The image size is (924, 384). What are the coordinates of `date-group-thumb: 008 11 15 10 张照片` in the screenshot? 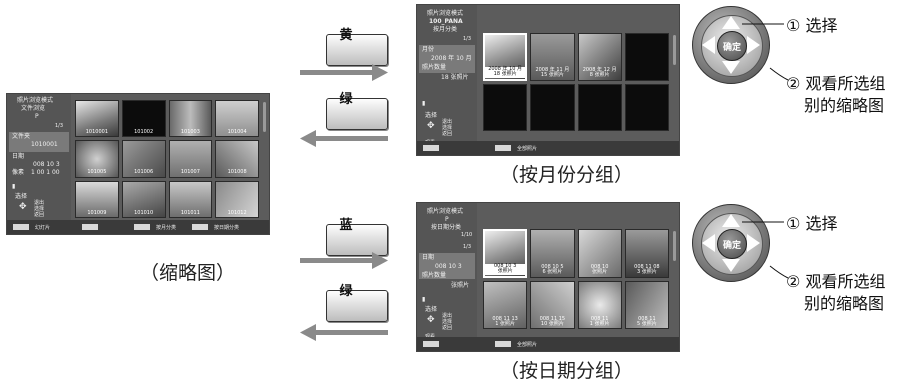 It's located at (552, 304).